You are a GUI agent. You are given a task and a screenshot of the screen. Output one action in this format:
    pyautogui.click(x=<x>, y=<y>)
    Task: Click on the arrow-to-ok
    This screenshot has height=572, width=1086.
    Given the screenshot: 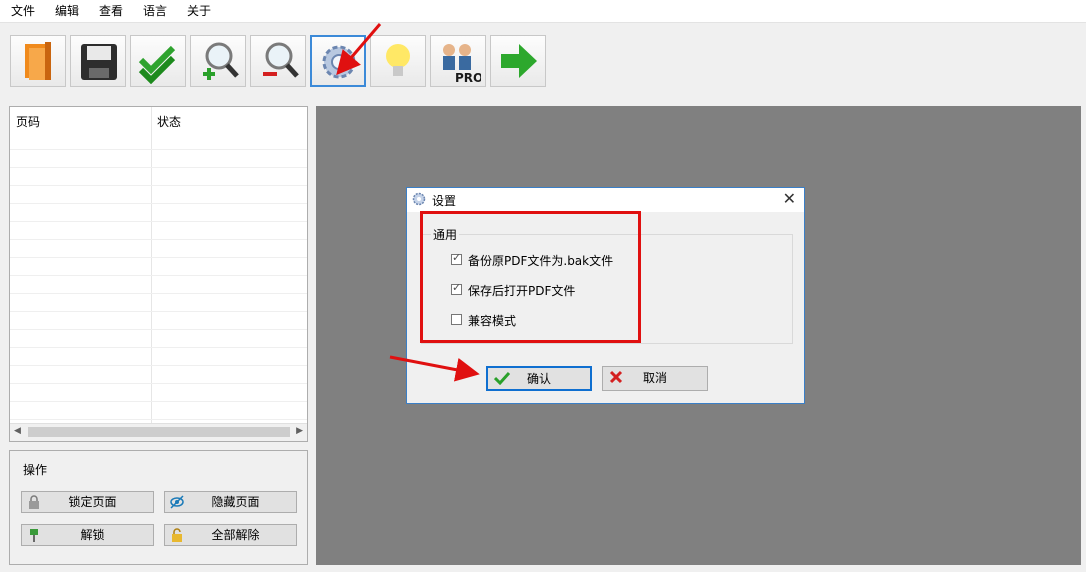 What is the action you would take?
    pyautogui.click(x=434, y=368)
    